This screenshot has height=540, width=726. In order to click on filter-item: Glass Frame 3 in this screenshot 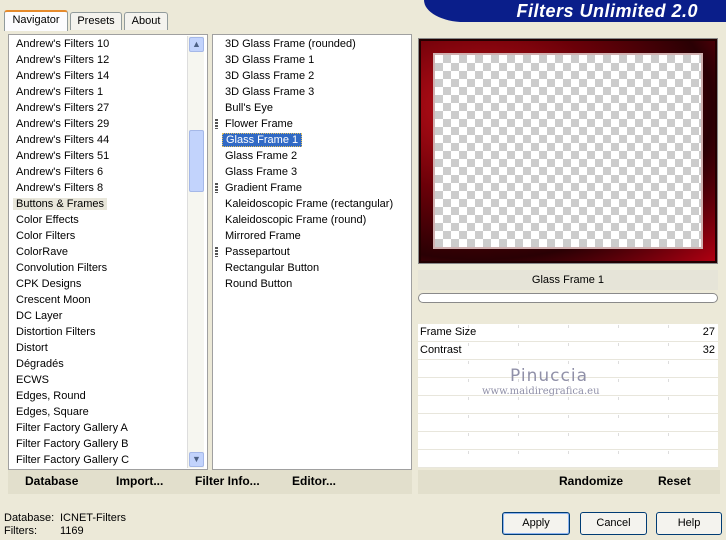, I will do `click(261, 172)`.